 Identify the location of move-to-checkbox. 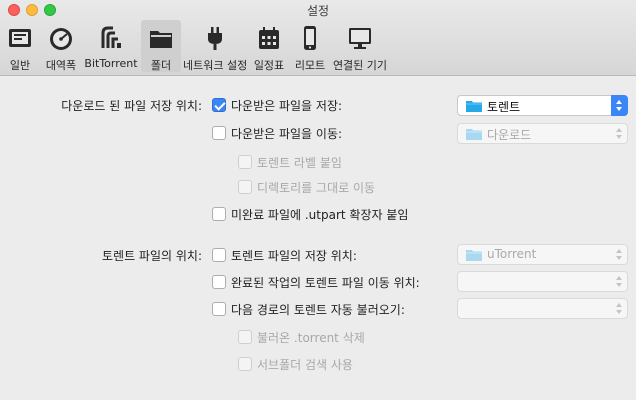
(219, 133).